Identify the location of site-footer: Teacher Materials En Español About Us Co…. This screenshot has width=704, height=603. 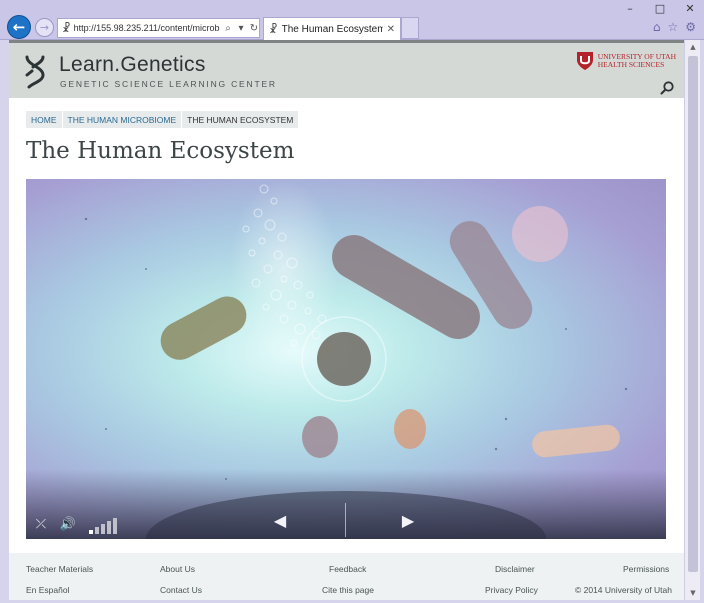
(346, 576).